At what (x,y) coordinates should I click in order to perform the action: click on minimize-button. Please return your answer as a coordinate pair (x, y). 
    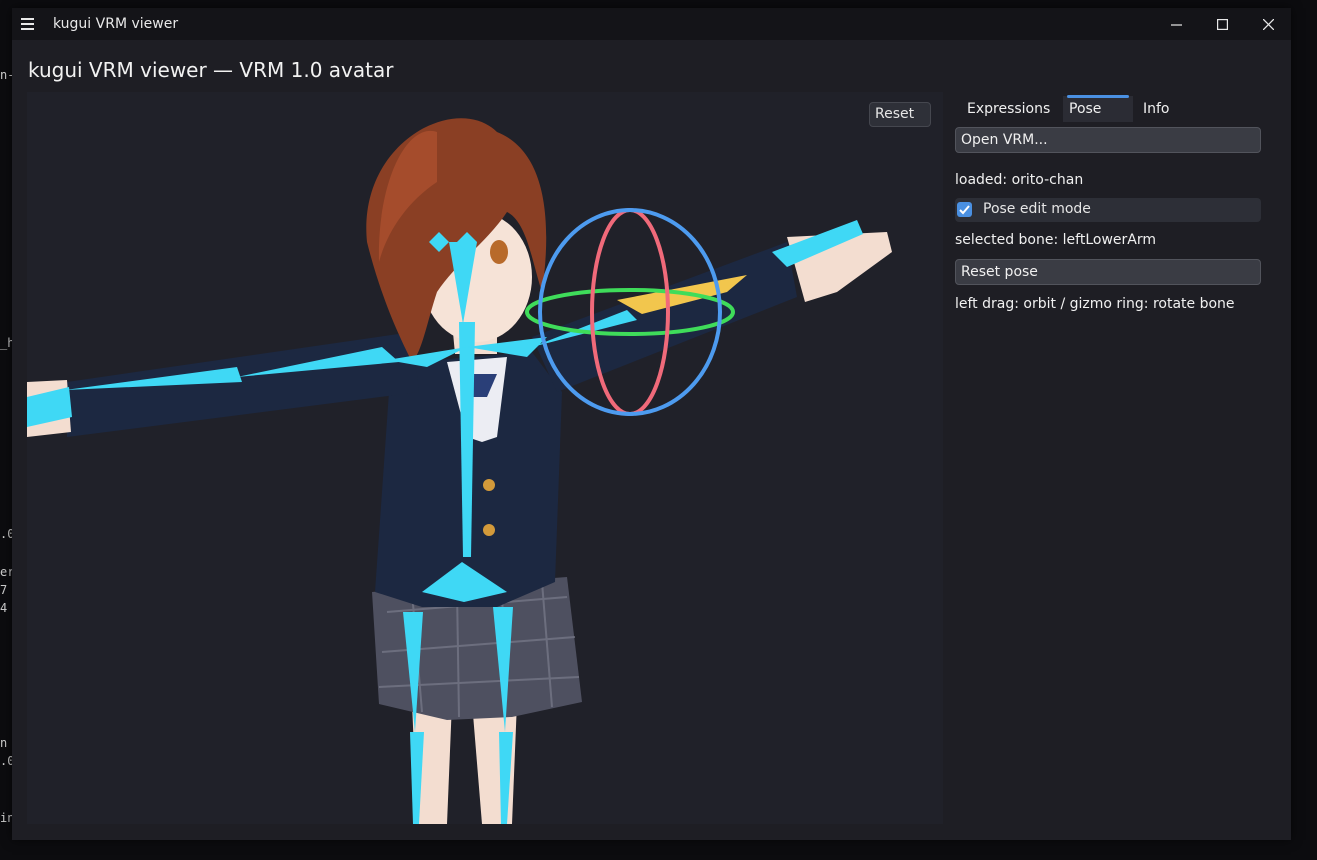
    Looking at the image, I should click on (1176, 24).